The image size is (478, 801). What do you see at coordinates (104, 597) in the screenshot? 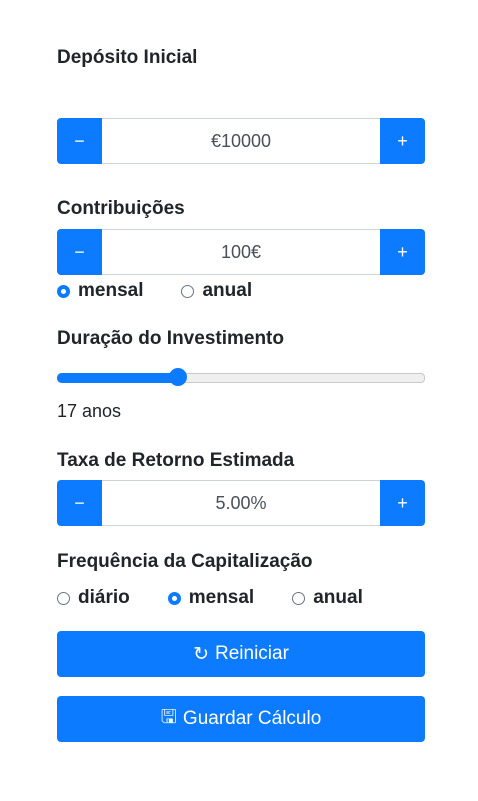
I see `radio-label: diário` at bounding box center [104, 597].